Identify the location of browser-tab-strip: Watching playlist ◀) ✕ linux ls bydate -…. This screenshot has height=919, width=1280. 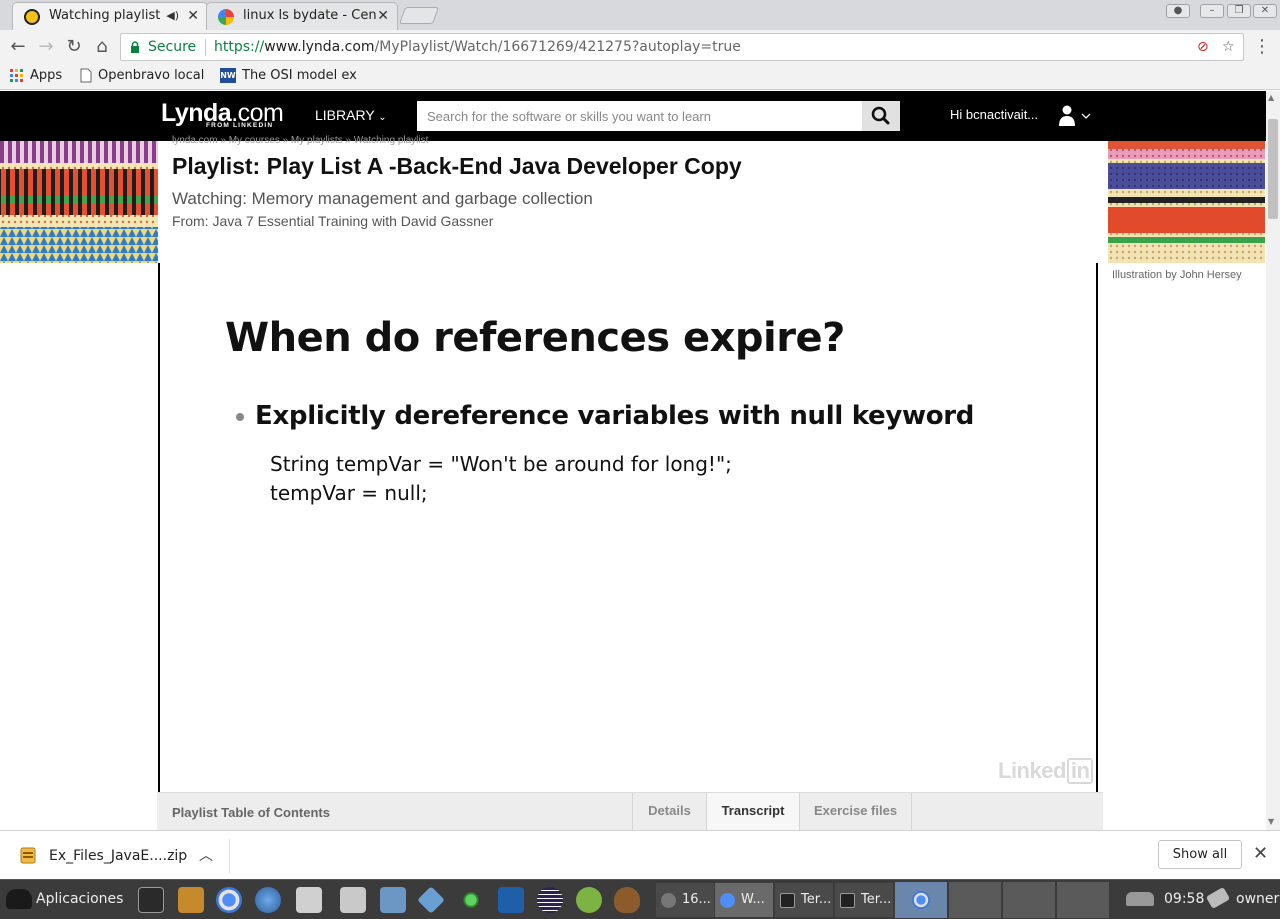
(640, 15).